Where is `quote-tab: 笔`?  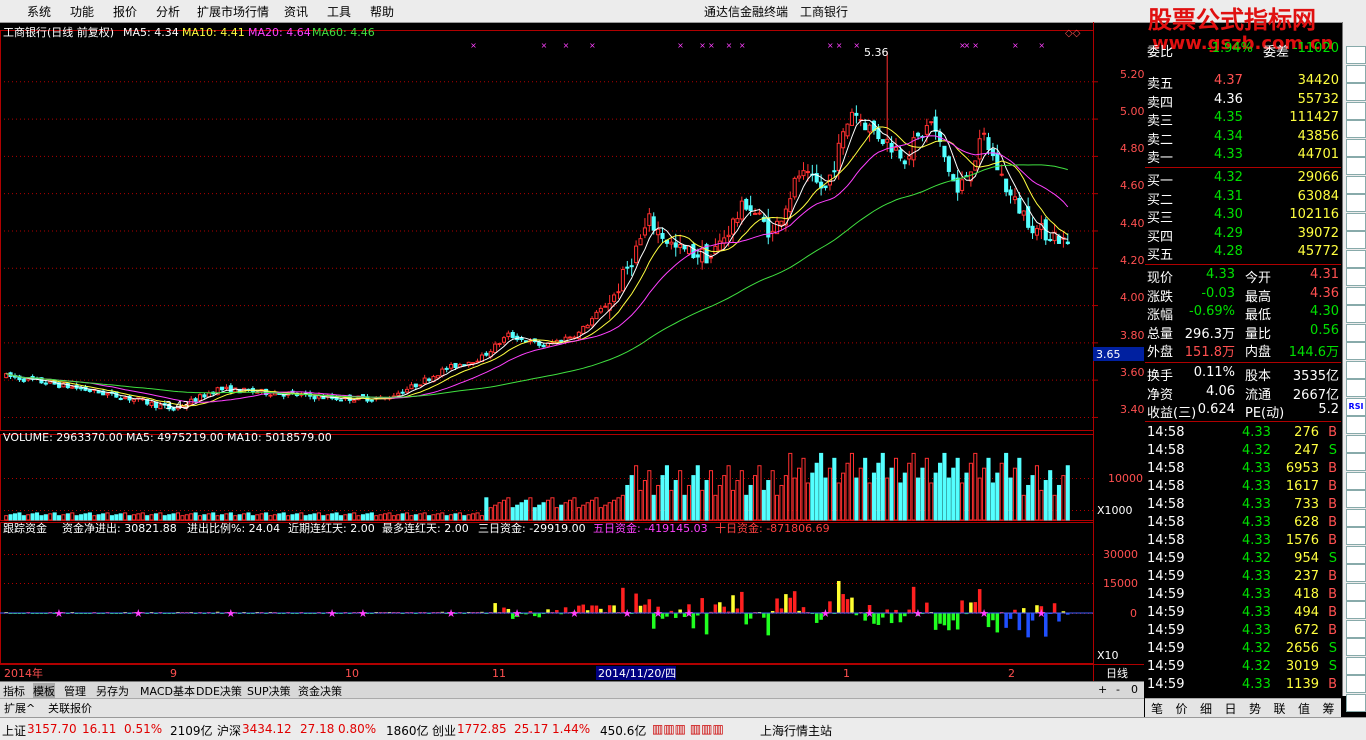
quote-tab: 笔 is located at coordinates (1157, 708).